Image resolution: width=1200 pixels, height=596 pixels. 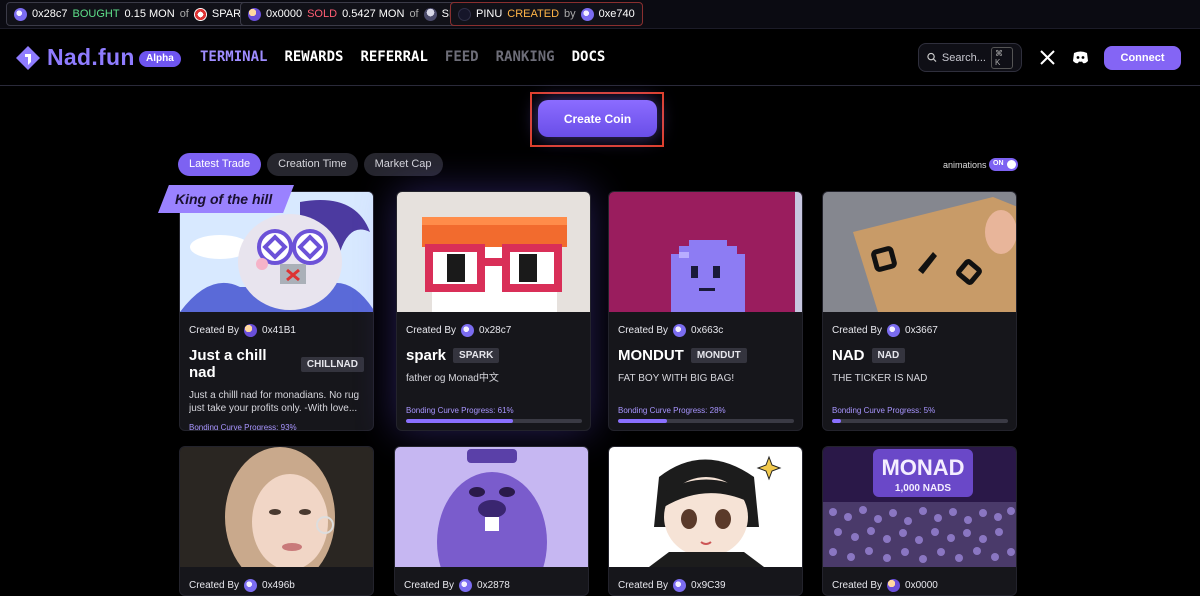 I want to click on filter-latest-trade: Latest Trade, so click(x=220, y=164).